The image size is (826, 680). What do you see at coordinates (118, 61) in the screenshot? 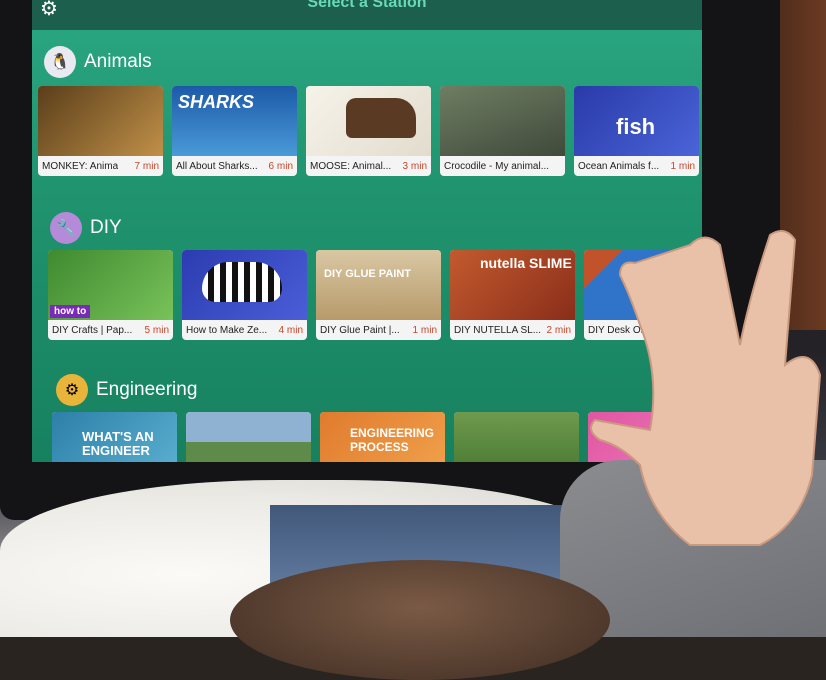
I see `section-label: Animals` at bounding box center [118, 61].